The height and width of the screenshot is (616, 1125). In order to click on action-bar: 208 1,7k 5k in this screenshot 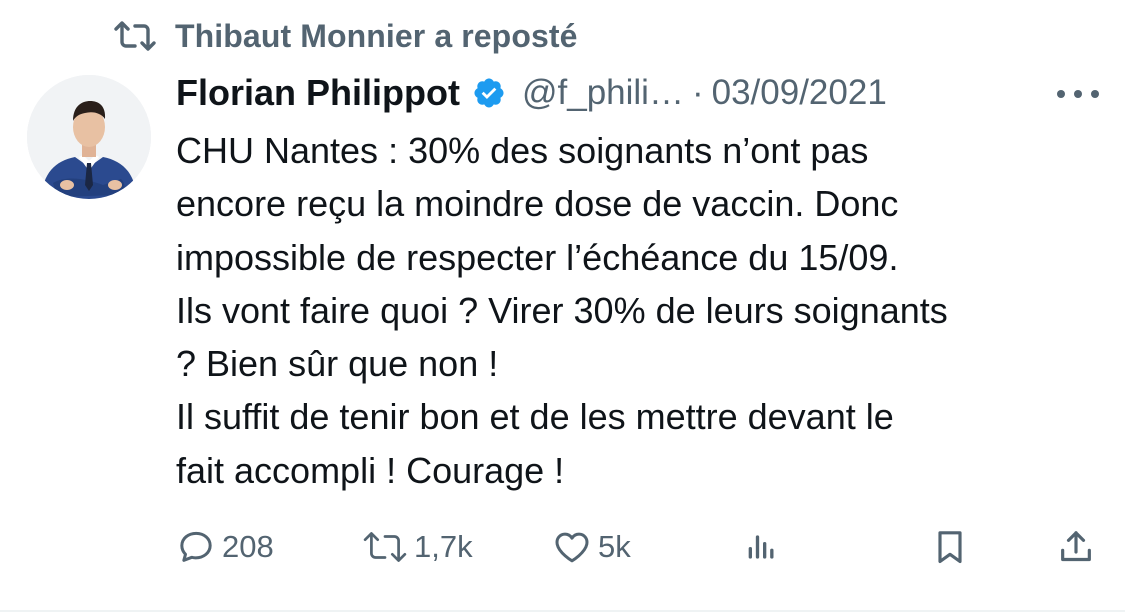, I will do `click(636, 547)`.